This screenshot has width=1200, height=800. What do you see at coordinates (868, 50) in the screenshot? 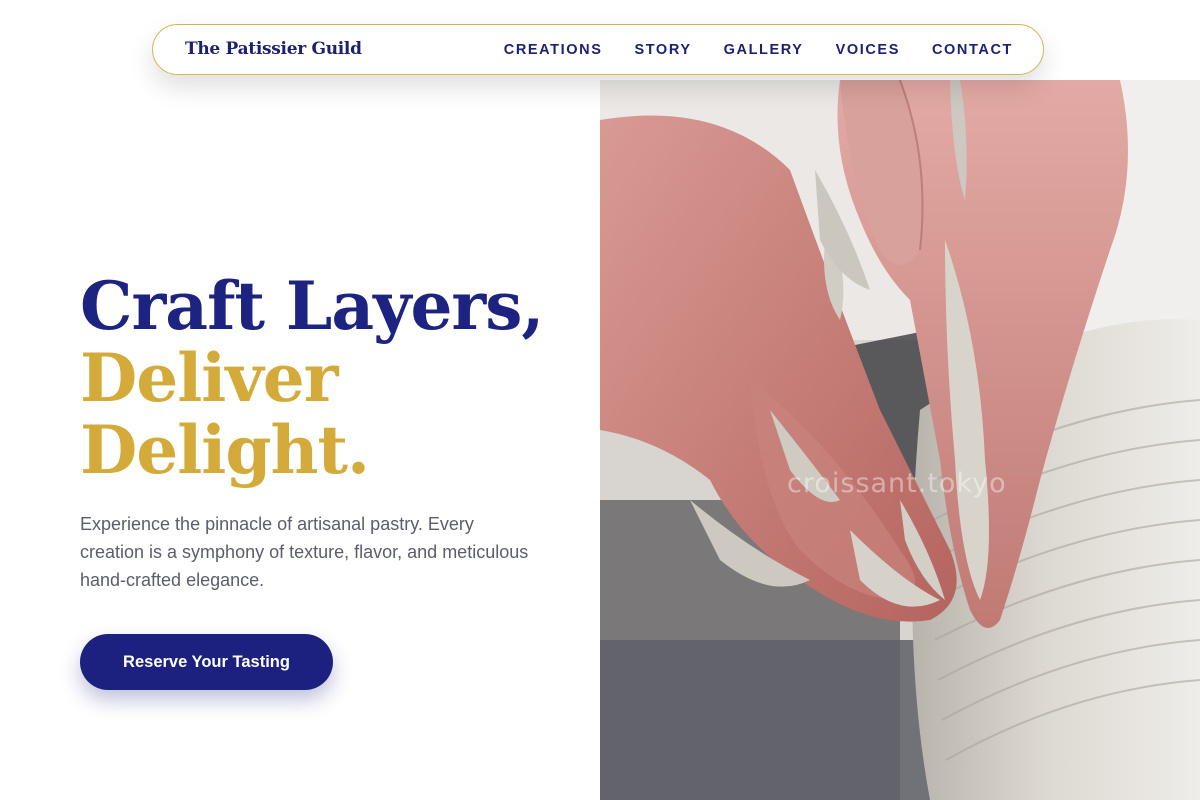
I see `nav-link-voices: VOICES` at bounding box center [868, 50].